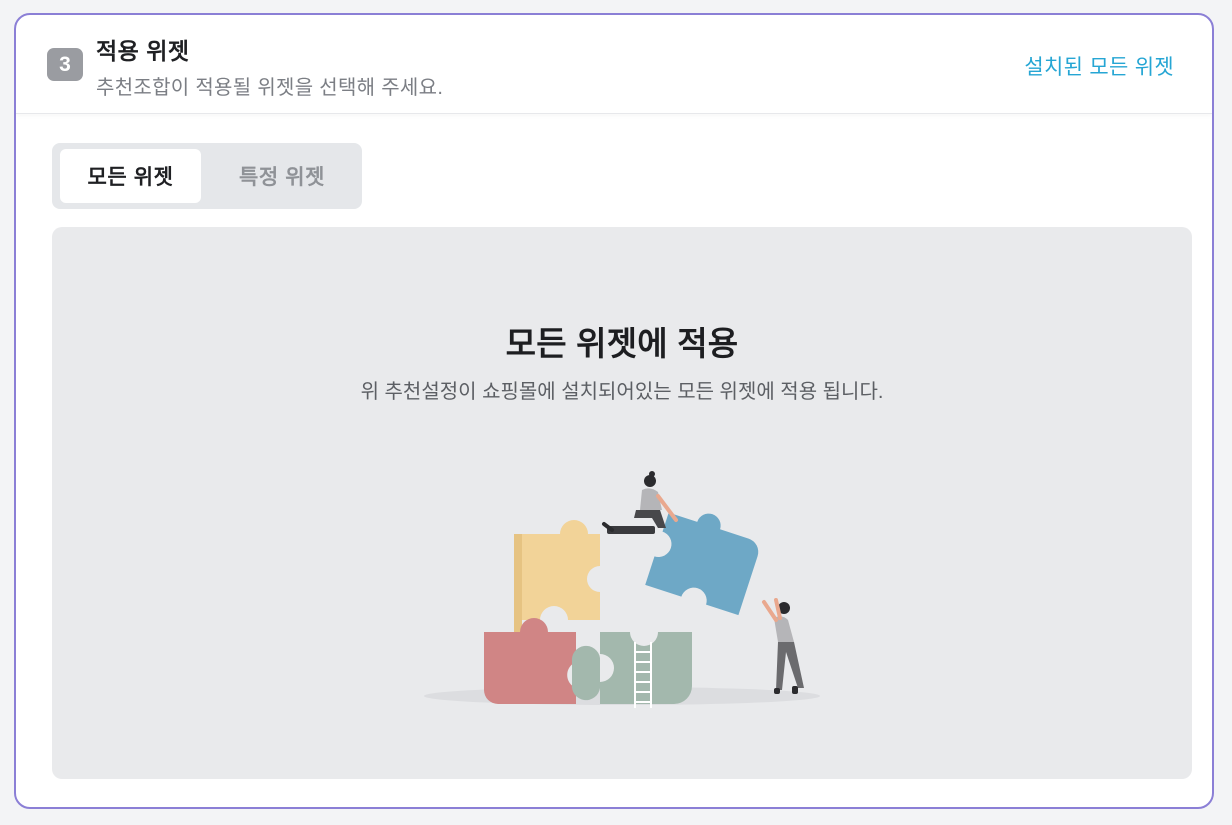  Describe the element at coordinates (702, 564) in the screenshot. I see `puzzle-piece-blue` at that location.